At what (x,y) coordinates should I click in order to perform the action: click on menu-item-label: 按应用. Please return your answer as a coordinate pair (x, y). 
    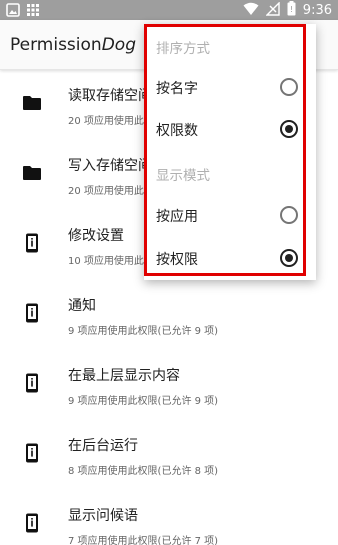
    Looking at the image, I should click on (177, 217).